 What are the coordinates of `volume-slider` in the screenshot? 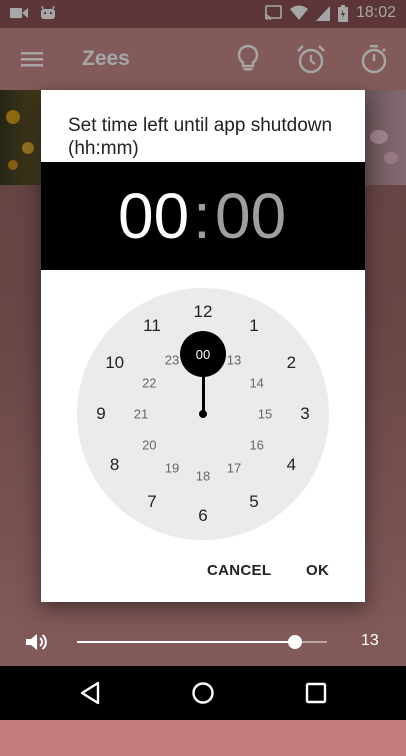 It's located at (202, 642).